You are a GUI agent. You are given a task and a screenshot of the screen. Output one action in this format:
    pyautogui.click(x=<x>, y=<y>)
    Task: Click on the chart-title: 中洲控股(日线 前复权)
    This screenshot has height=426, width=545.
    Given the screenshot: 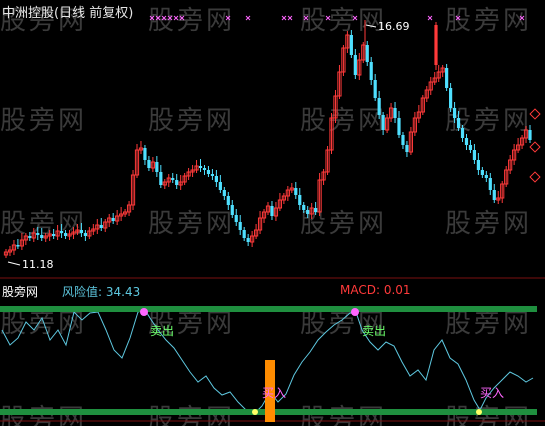 What is the action you would take?
    pyautogui.click(x=68, y=13)
    